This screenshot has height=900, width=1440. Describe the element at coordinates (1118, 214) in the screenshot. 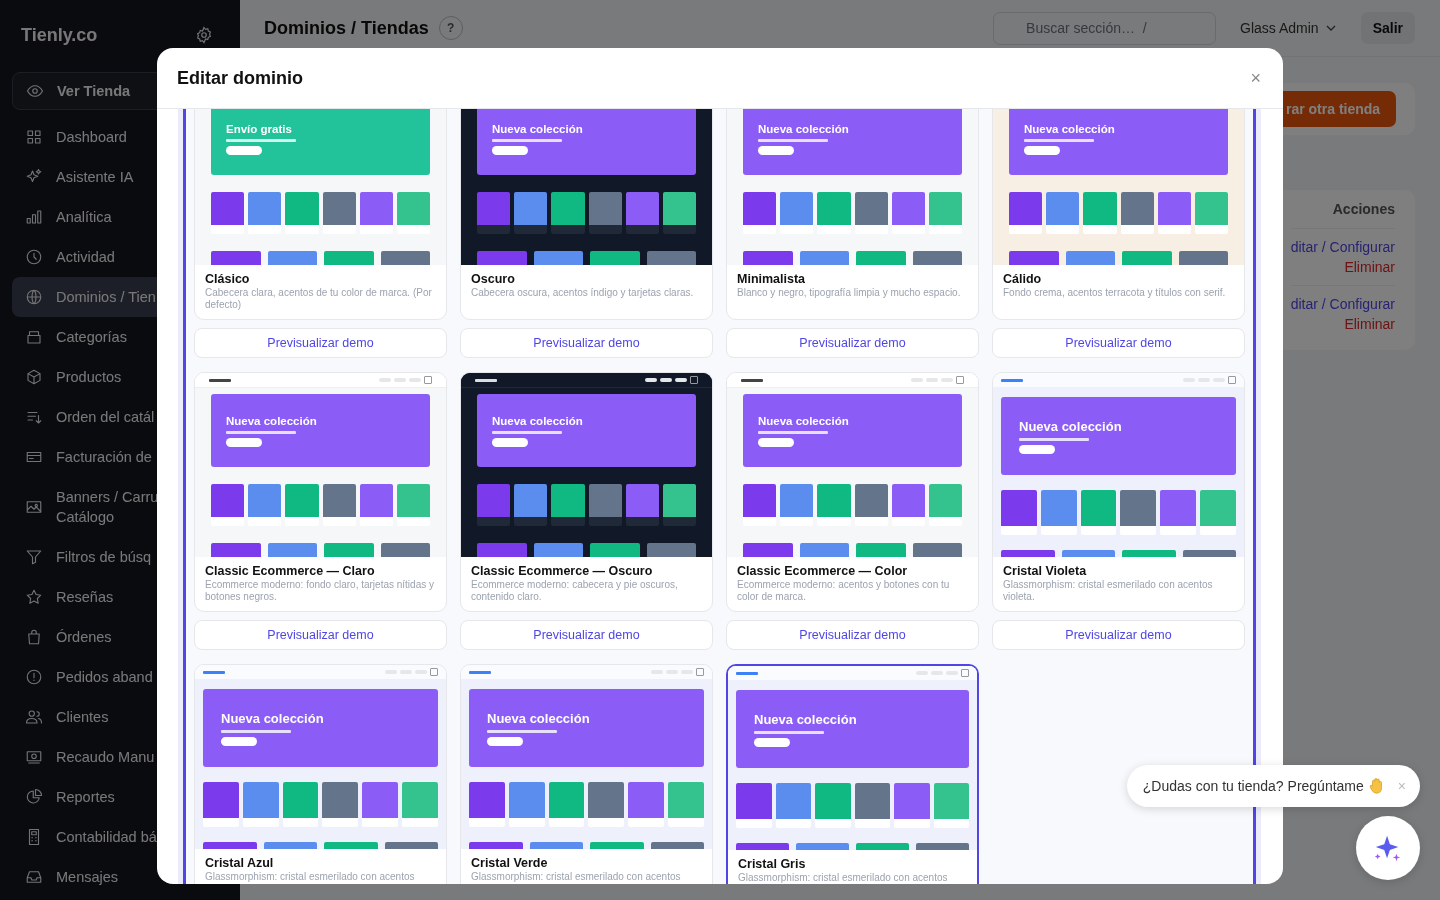

I see `theme-card: Nueva colección Cálido Fondo crema, acentos terracota y títulos con serif.` at that location.